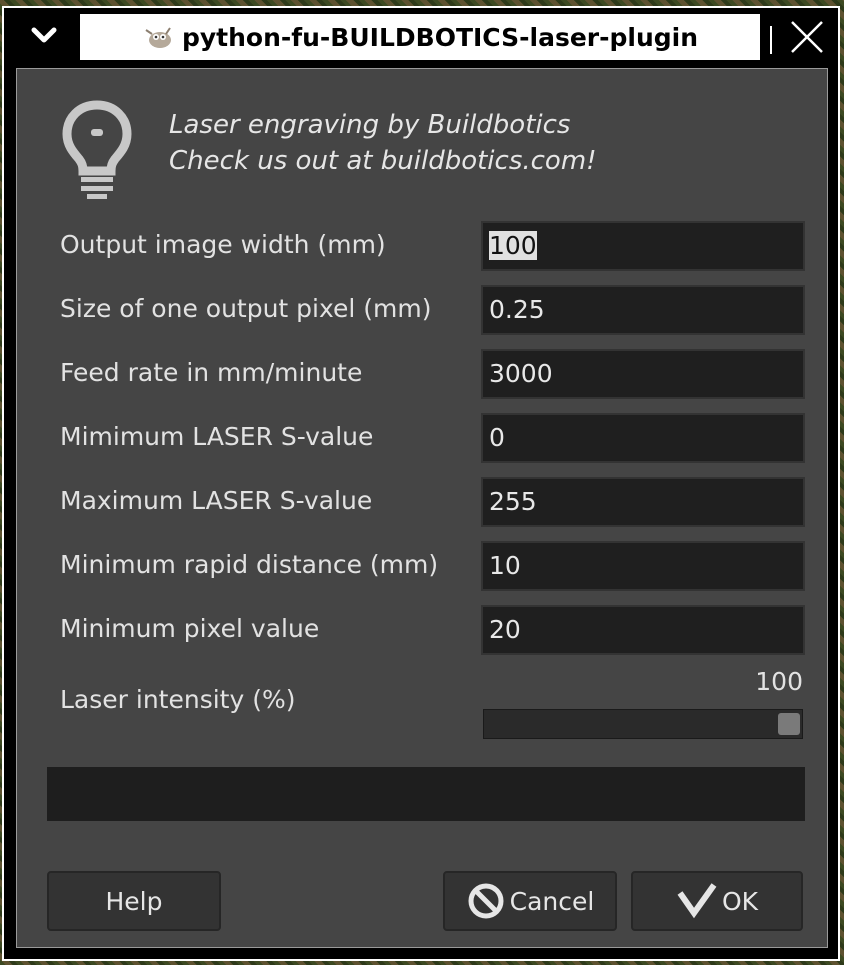 This screenshot has width=844, height=965. What do you see at coordinates (513, 245) in the screenshot?
I see `output-width-value: 100` at bounding box center [513, 245].